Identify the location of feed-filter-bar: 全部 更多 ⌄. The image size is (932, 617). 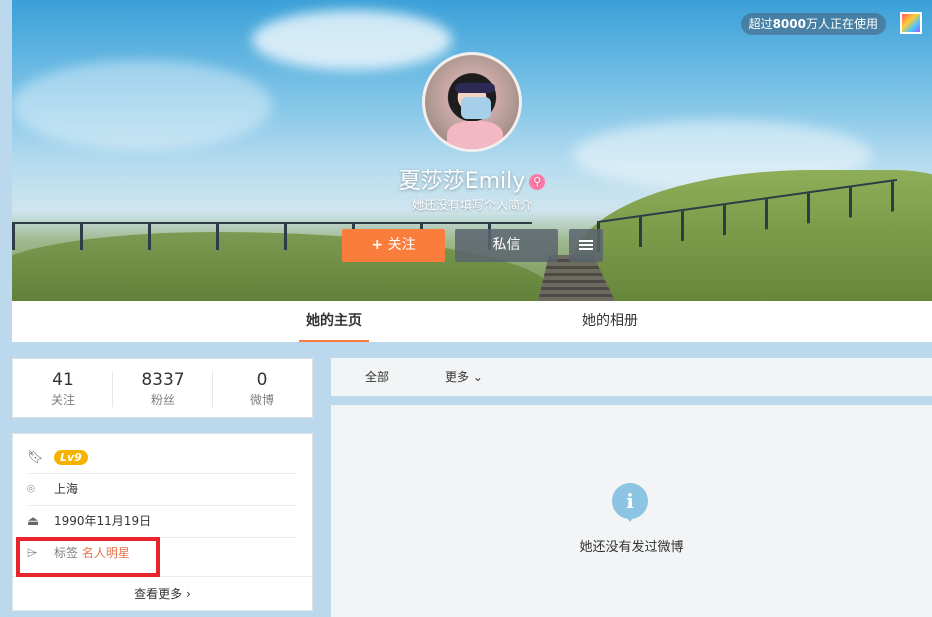
(631, 377).